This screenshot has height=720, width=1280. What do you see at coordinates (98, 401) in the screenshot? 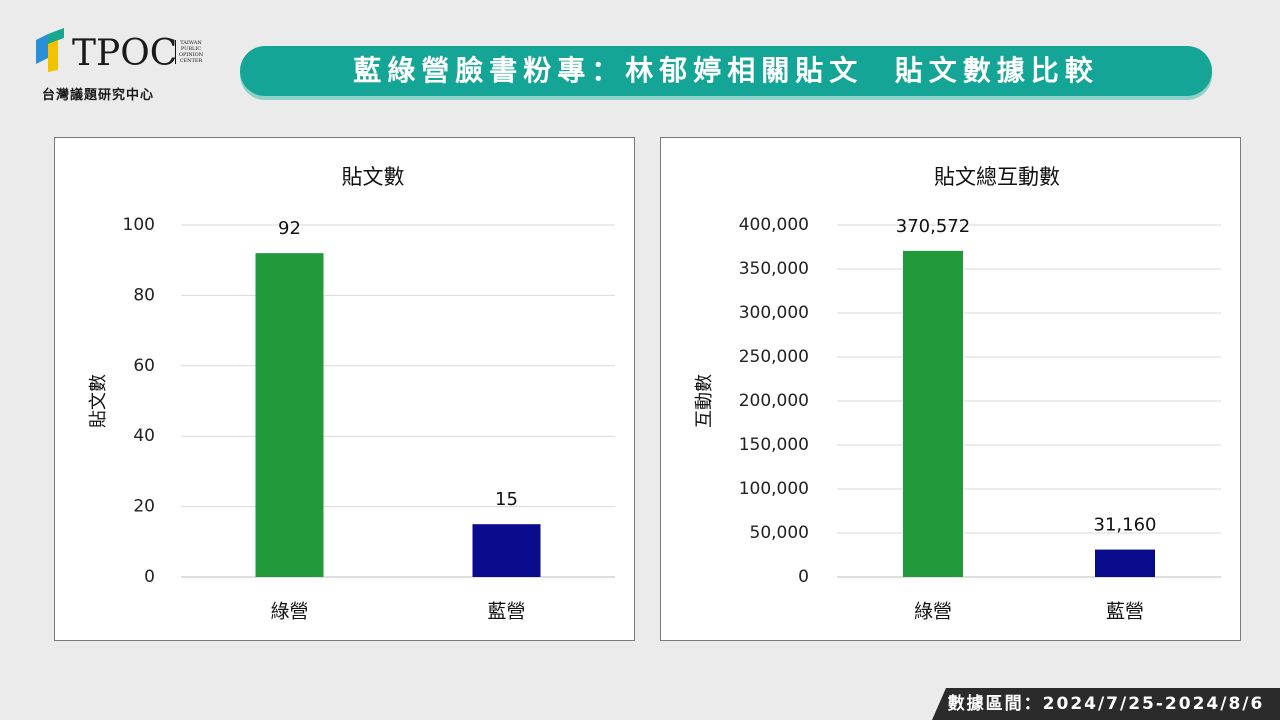
I see `y-axis-label: 貼文數` at bounding box center [98, 401].